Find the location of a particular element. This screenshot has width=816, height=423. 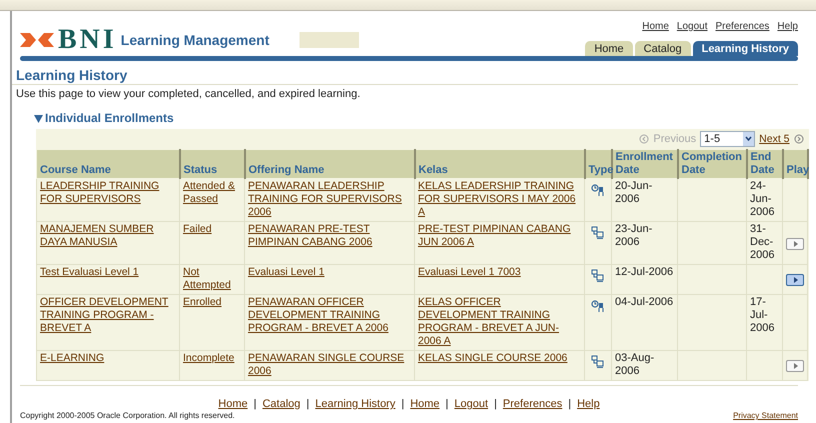

page-title: Learning History is located at coordinates (405, 73).